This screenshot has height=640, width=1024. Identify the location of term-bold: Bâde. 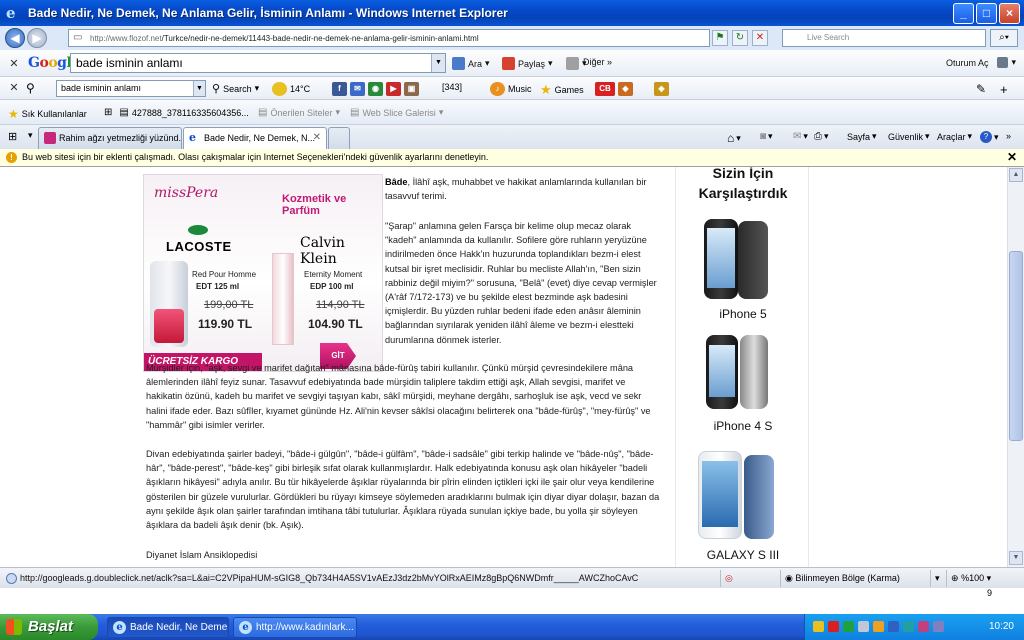
(396, 182).